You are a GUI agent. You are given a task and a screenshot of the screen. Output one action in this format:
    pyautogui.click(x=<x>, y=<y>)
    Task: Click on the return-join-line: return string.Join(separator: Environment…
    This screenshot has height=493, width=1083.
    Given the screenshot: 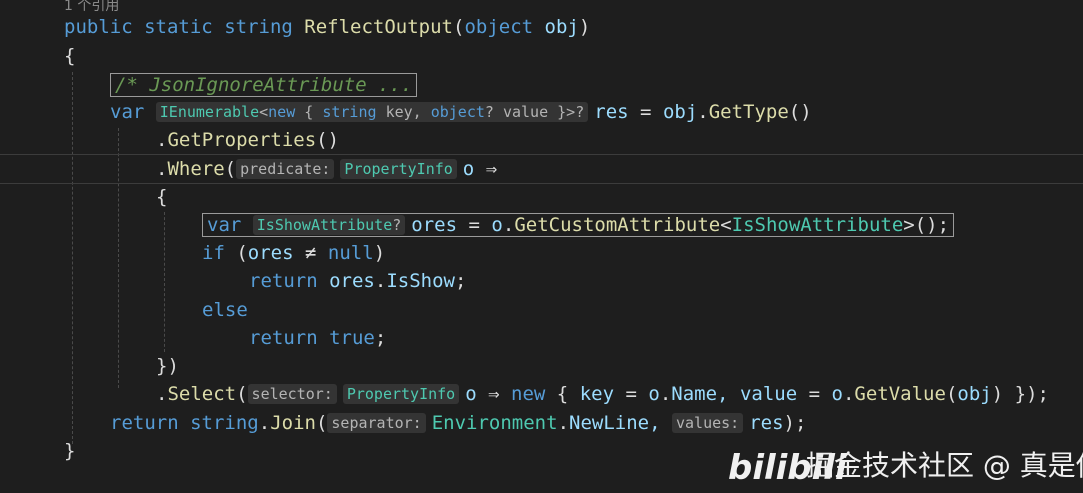 What is the action you would take?
    pyautogui.click(x=458, y=423)
    